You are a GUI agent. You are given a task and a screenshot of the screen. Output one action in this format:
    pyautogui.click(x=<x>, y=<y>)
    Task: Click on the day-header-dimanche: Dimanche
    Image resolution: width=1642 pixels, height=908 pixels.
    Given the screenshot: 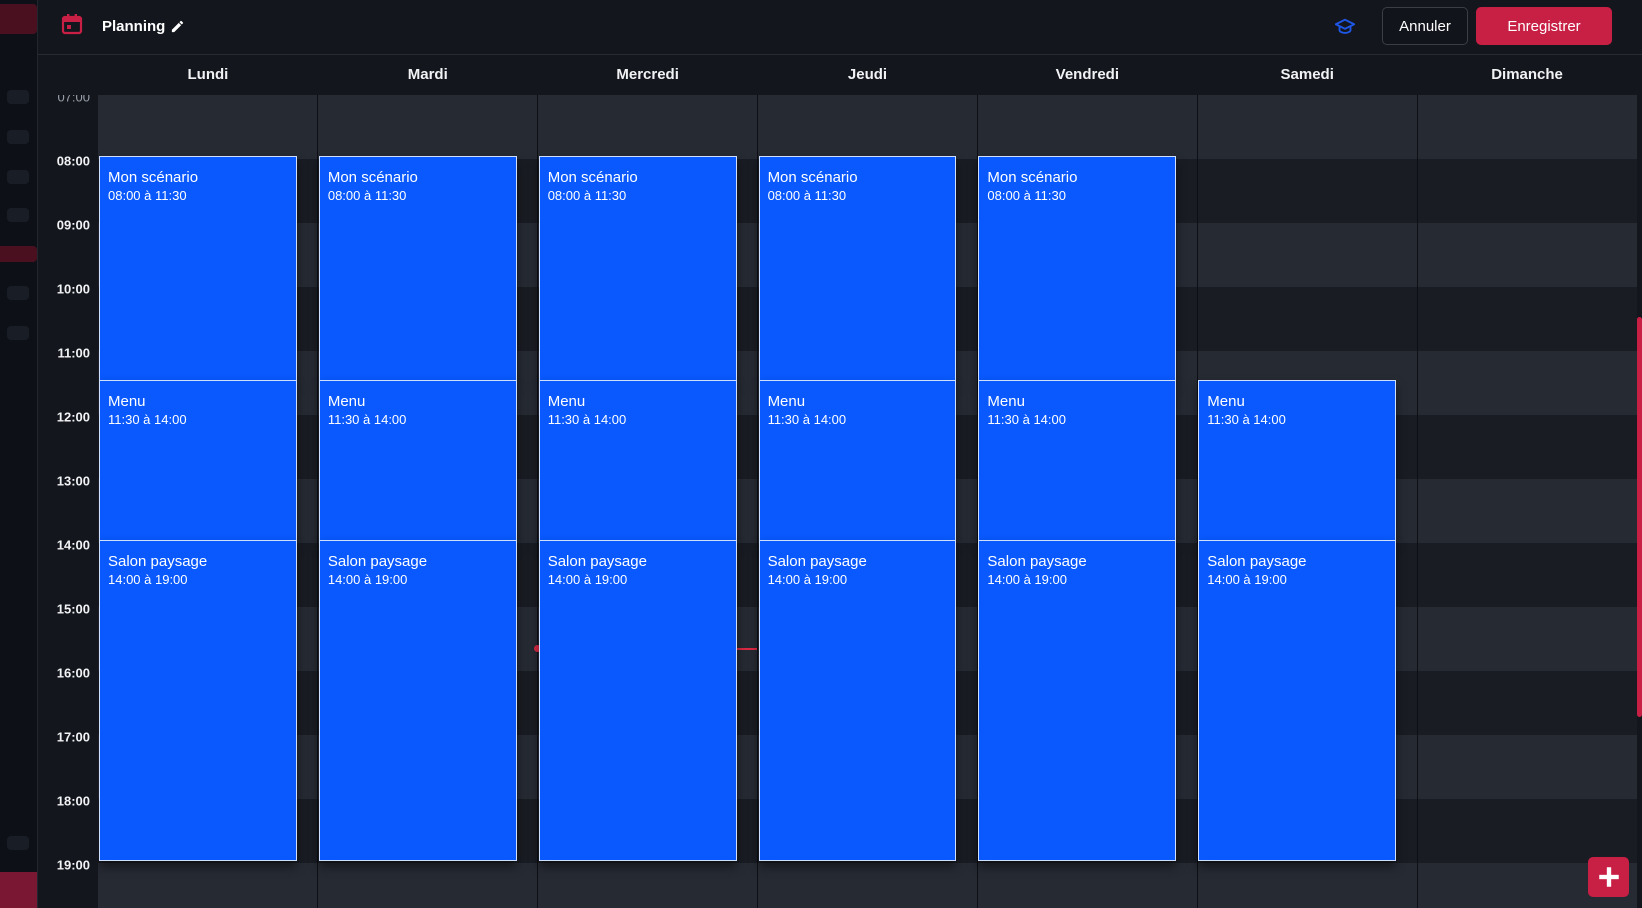 What is the action you would take?
    pyautogui.click(x=1527, y=74)
    